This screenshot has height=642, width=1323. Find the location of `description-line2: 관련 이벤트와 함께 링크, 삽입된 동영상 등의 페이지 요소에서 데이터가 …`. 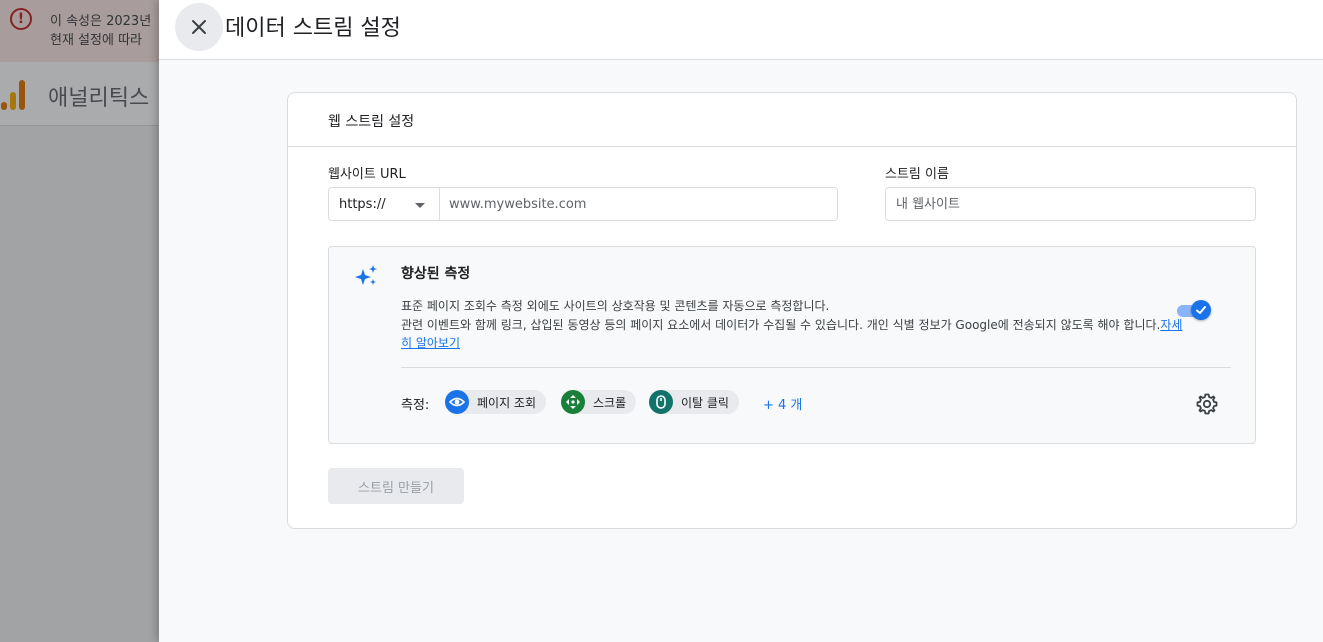

description-line2: 관련 이벤트와 함께 링크, 삽입된 동영상 등의 페이지 요소에서 데이터가 … is located at coordinates (781, 324).